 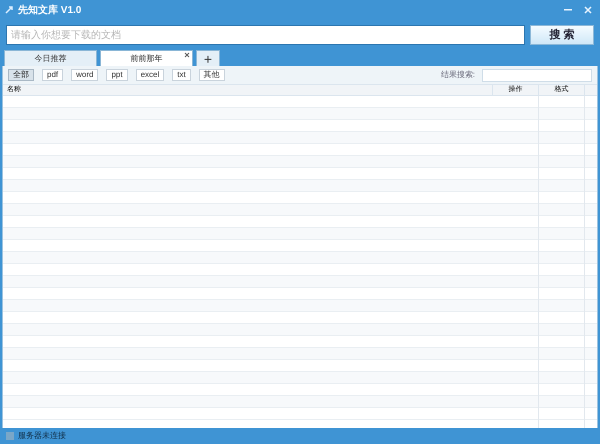 What do you see at coordinates (146, 58) in the screenshot?
I see `tab: 前前那年` at bounding box center [146, 58].